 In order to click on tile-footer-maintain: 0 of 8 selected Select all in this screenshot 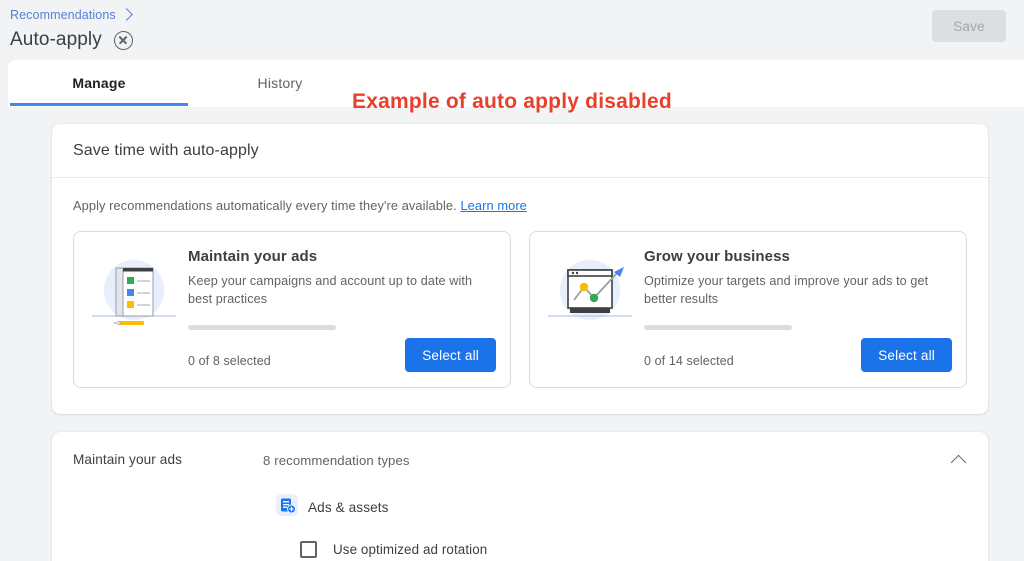, I will do `click(342, 355)`.